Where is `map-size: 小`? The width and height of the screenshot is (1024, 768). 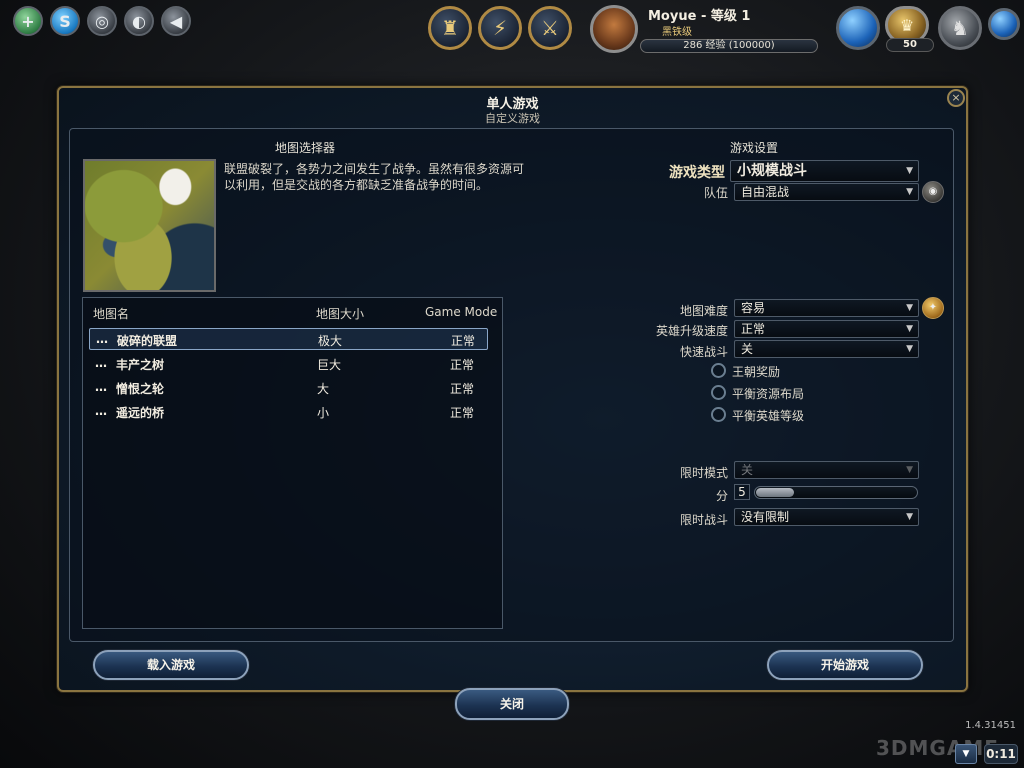 map-size: 小 is located at coordinates (323, 413).